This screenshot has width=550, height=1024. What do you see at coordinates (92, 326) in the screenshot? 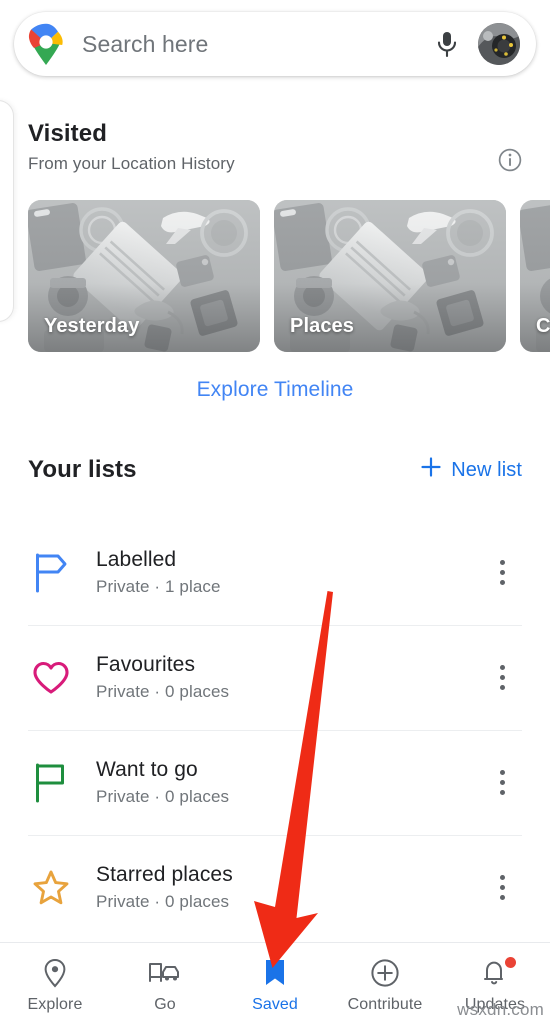
I see `visited-card-label: Yesterday` at bounding box center [92, 326].